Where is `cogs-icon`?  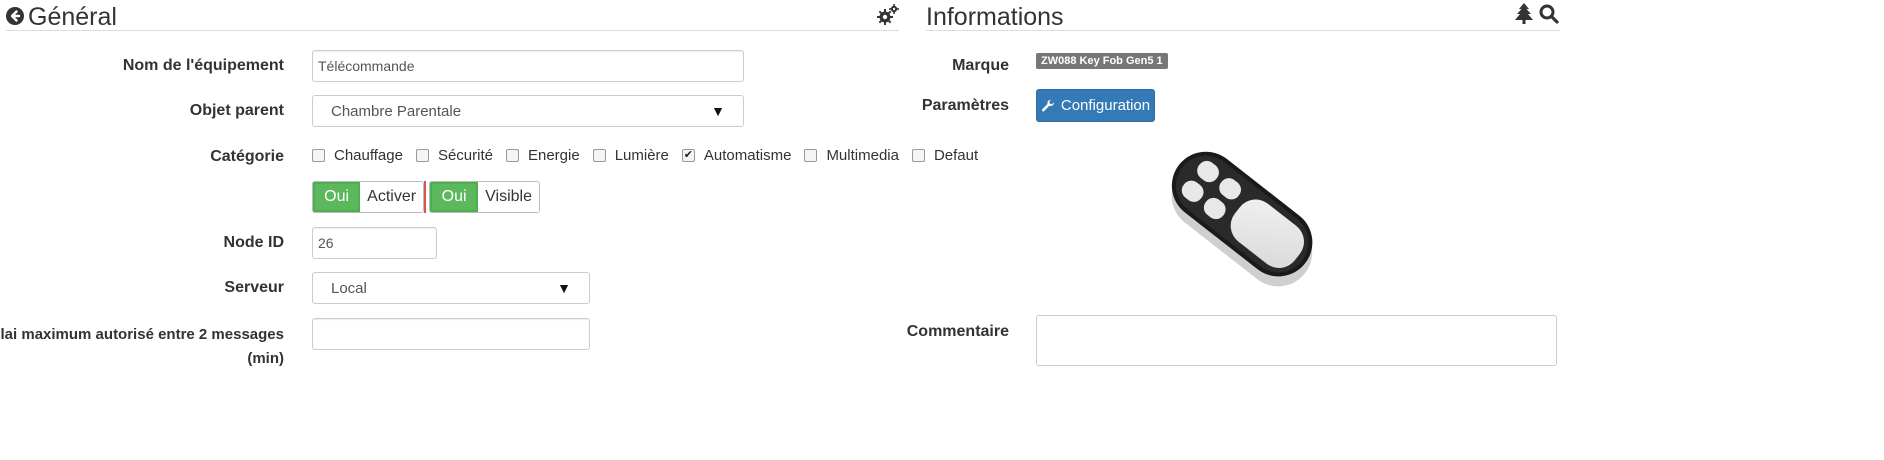
cogs-icon is located at coordinates (888, 15).